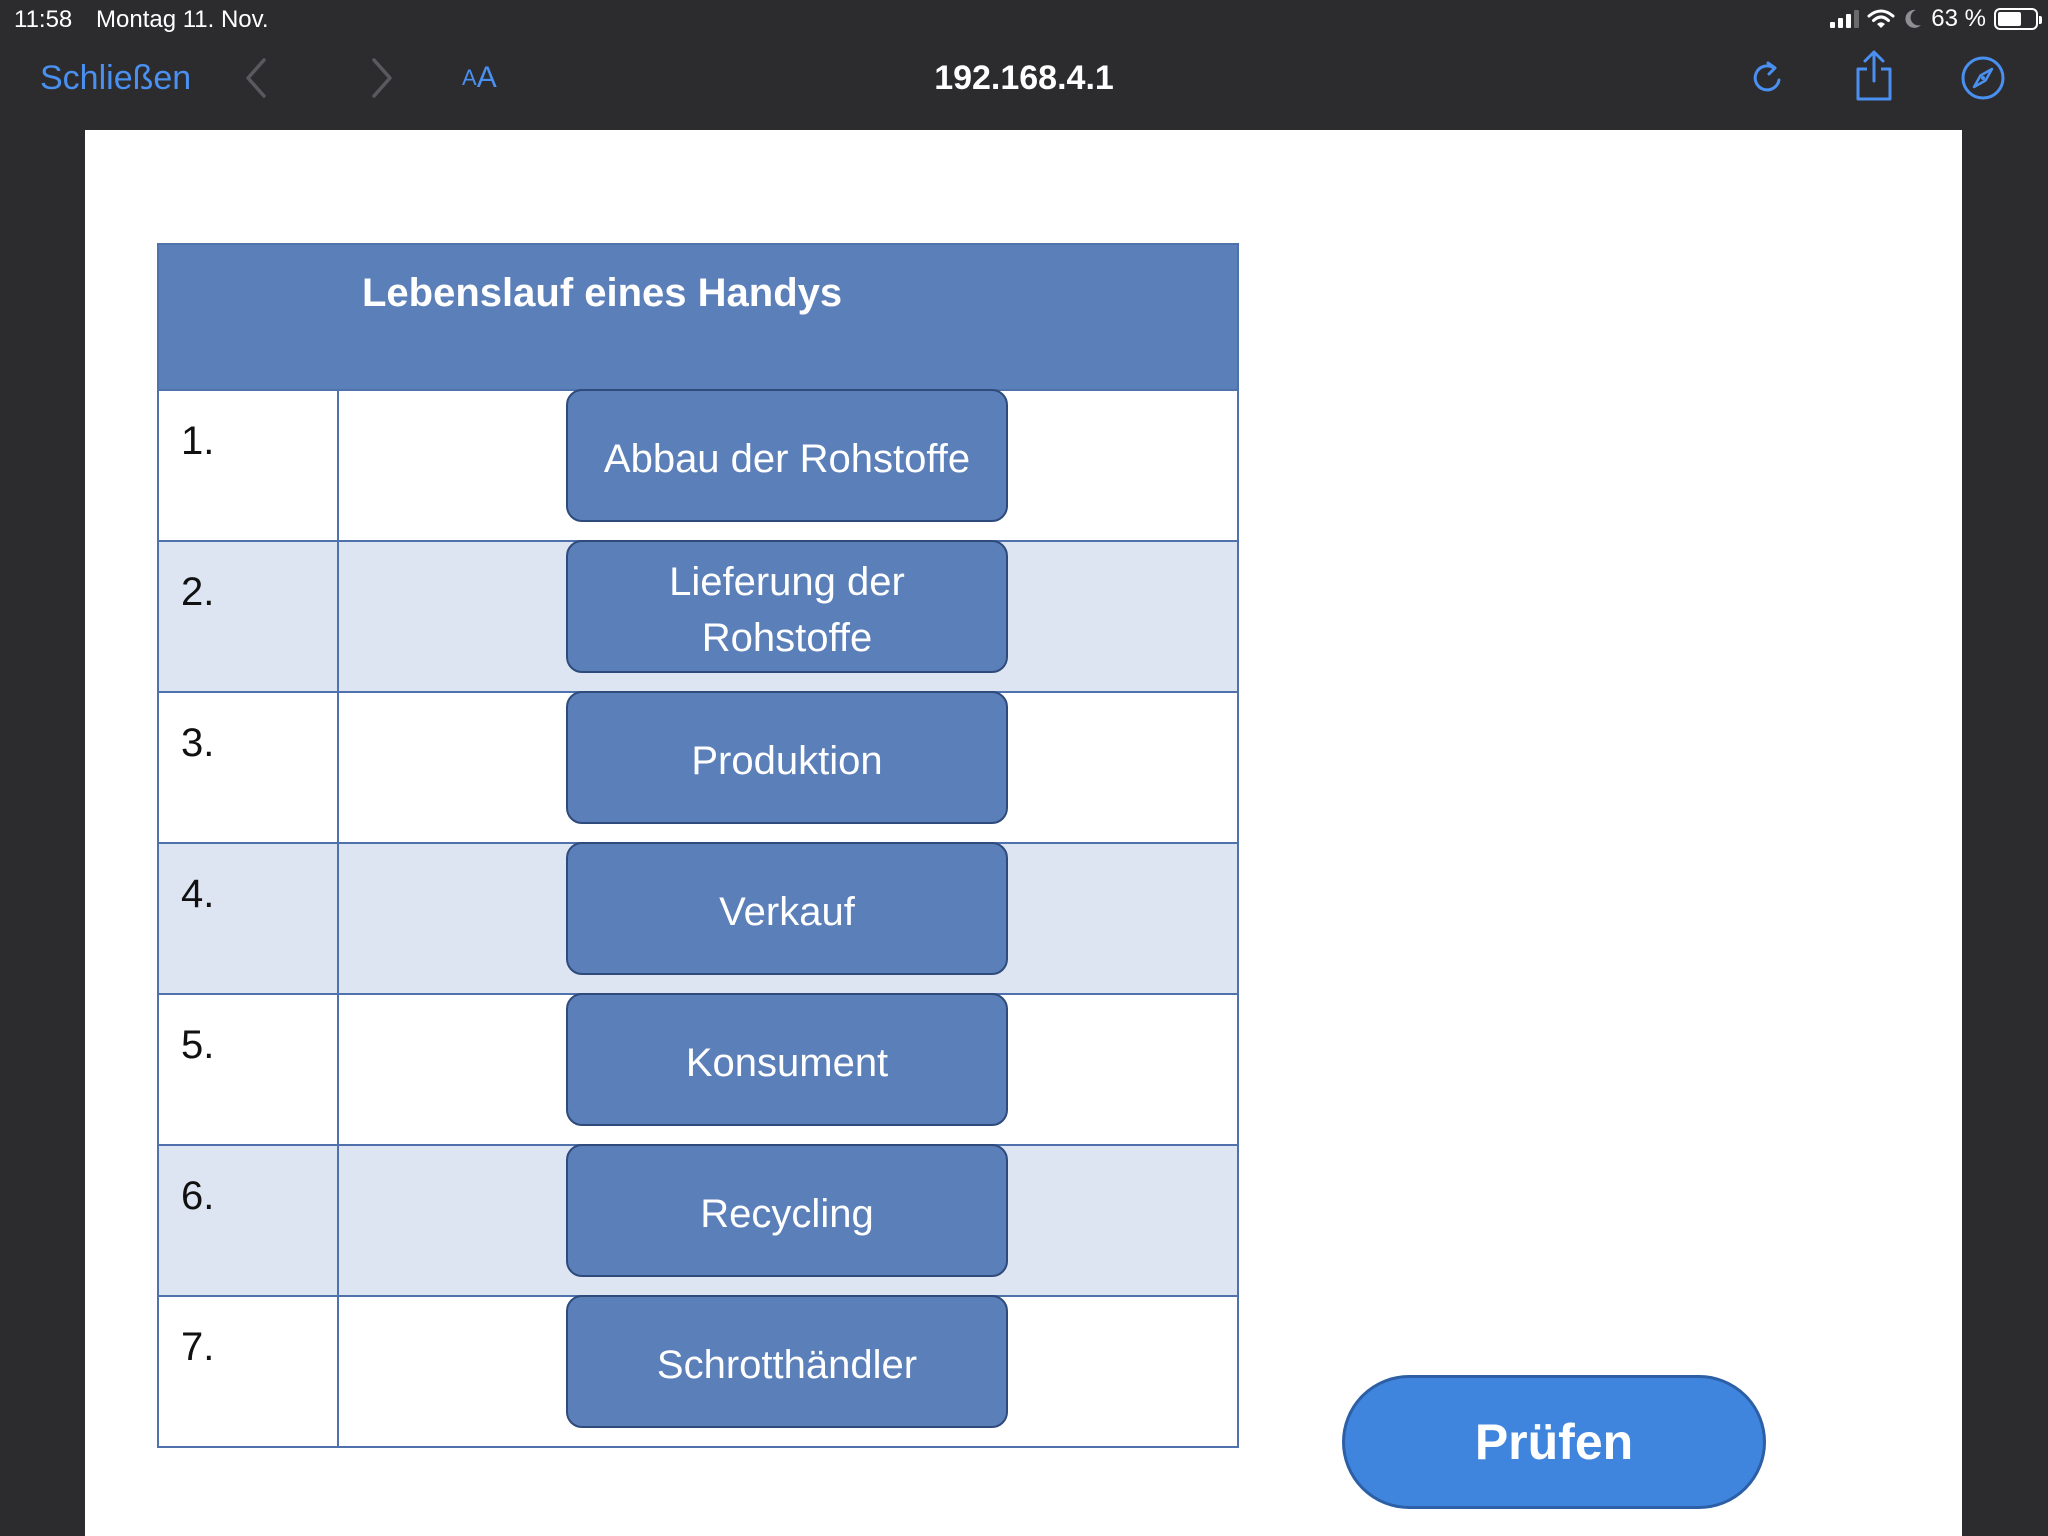 The height and width of the screenshot is (1536, 2048). I want to click on table-header: Lebenslauf eines Handys, so click(698, 317).